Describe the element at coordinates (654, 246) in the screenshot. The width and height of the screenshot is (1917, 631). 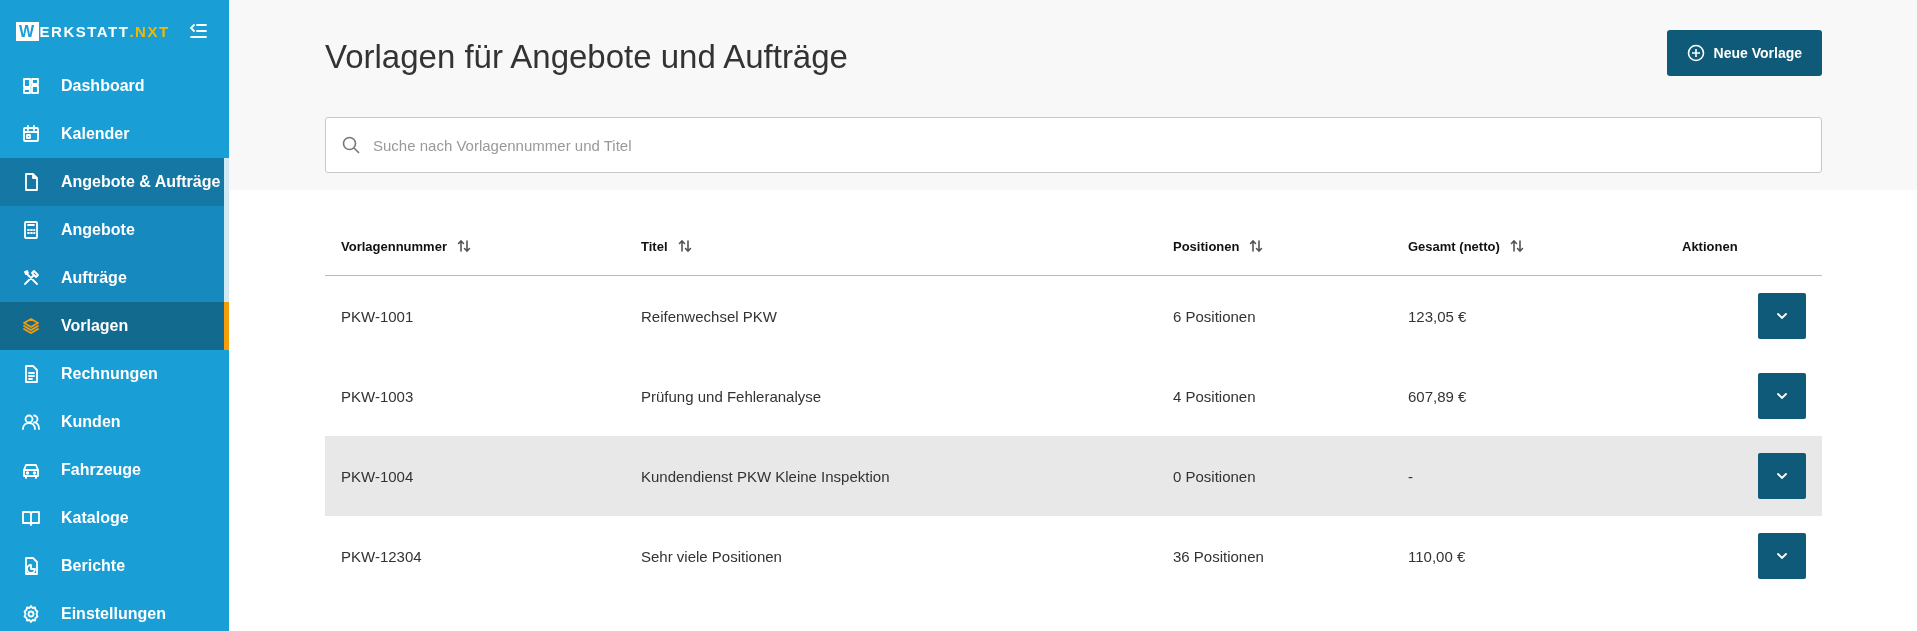
I see `column-header: Titel` at that location.